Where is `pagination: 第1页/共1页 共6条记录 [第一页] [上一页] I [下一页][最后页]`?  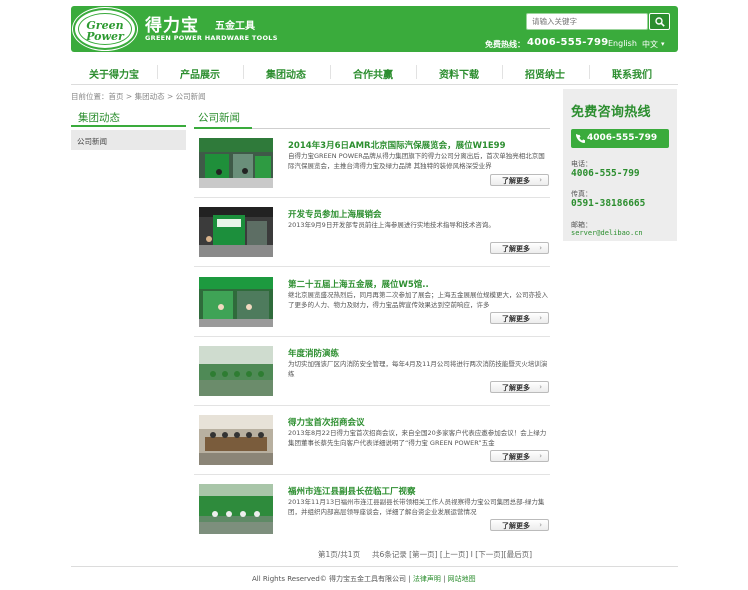
pagination: 第1页/共1页 共6条记录 [第一页] [上一页] I [下一页][最后页] is located at coordinates (425, 554).